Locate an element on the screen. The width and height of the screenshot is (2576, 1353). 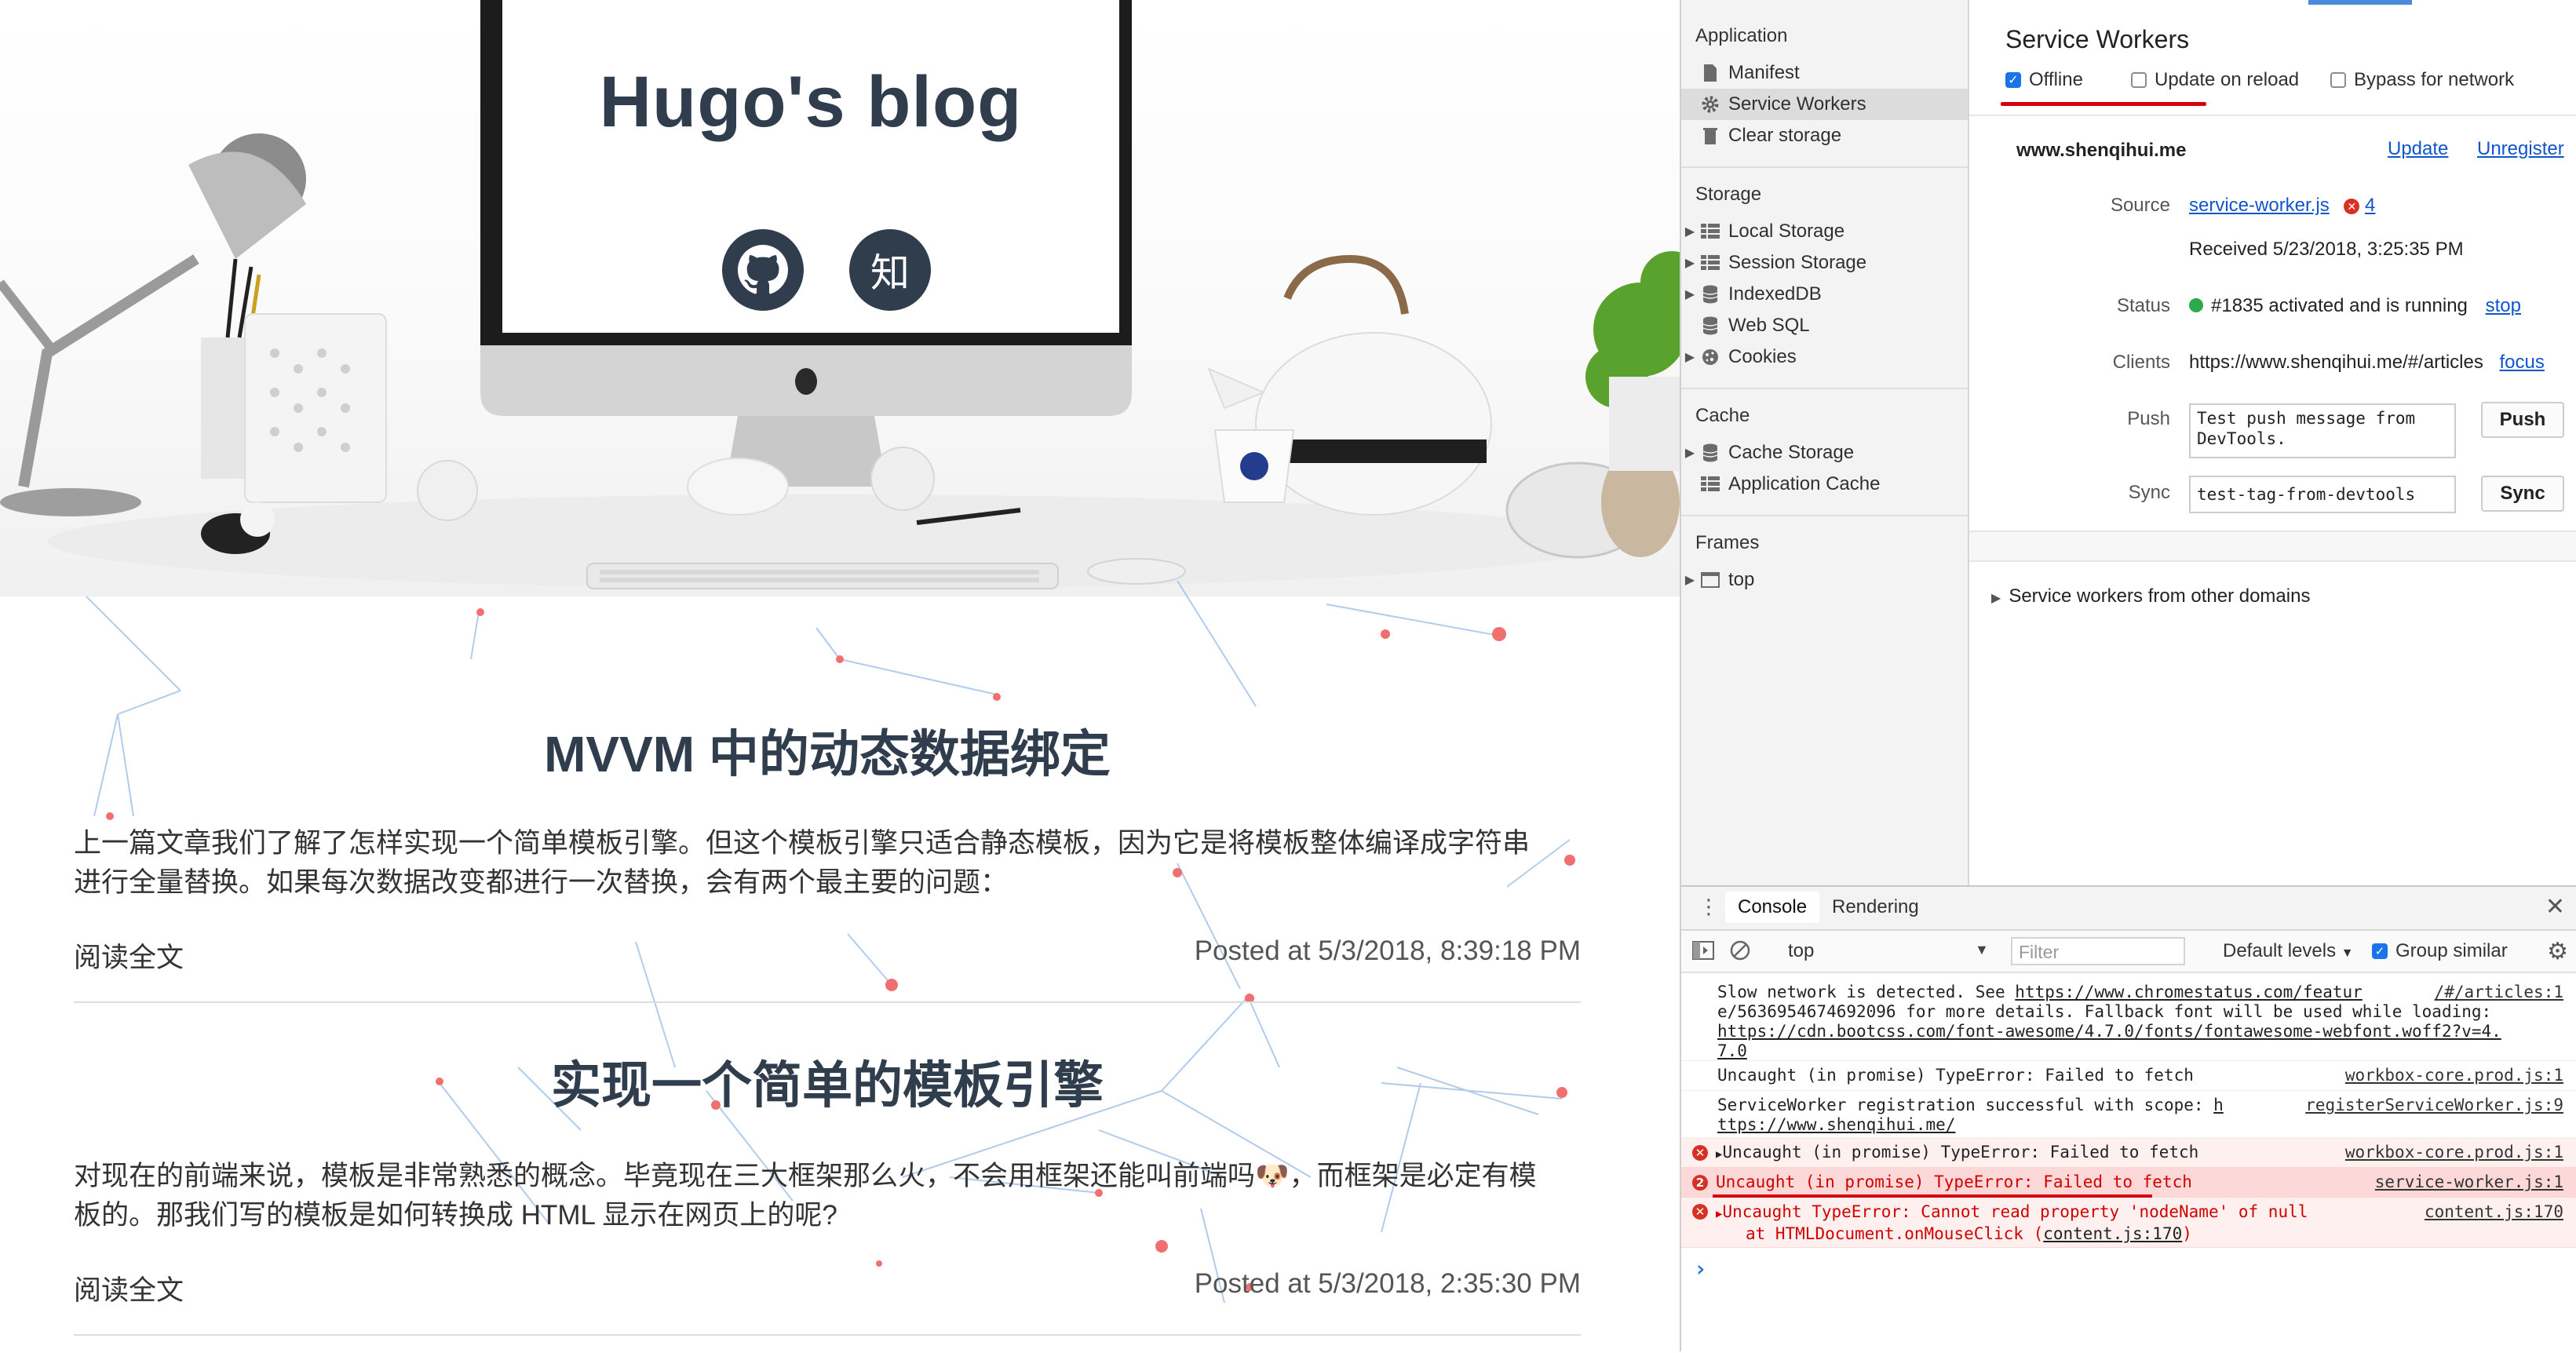
close-icon: ✕ is located at coordinates (2555, 907).